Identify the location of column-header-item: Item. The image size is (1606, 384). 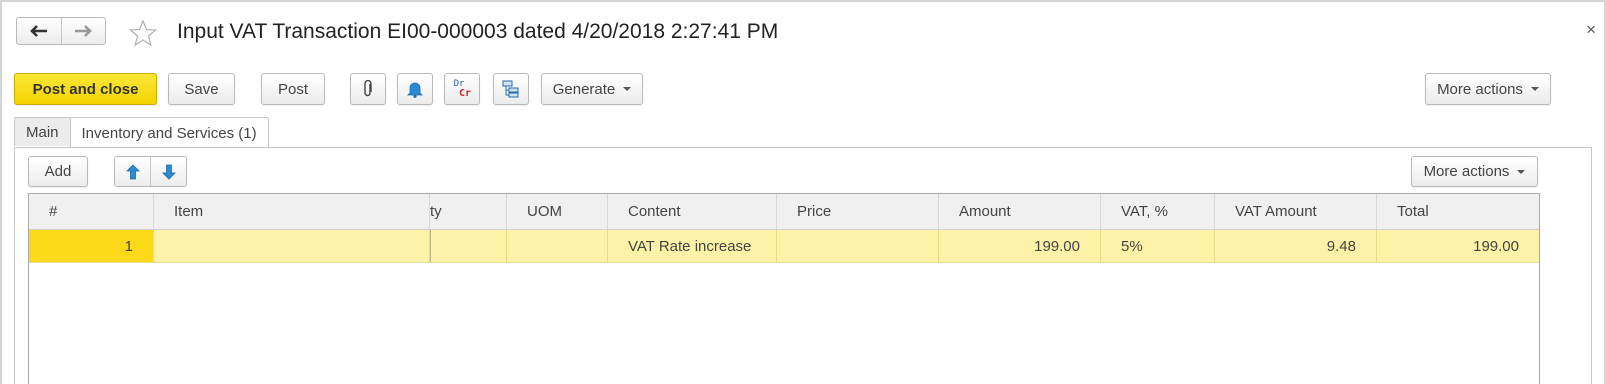
(292, 211).